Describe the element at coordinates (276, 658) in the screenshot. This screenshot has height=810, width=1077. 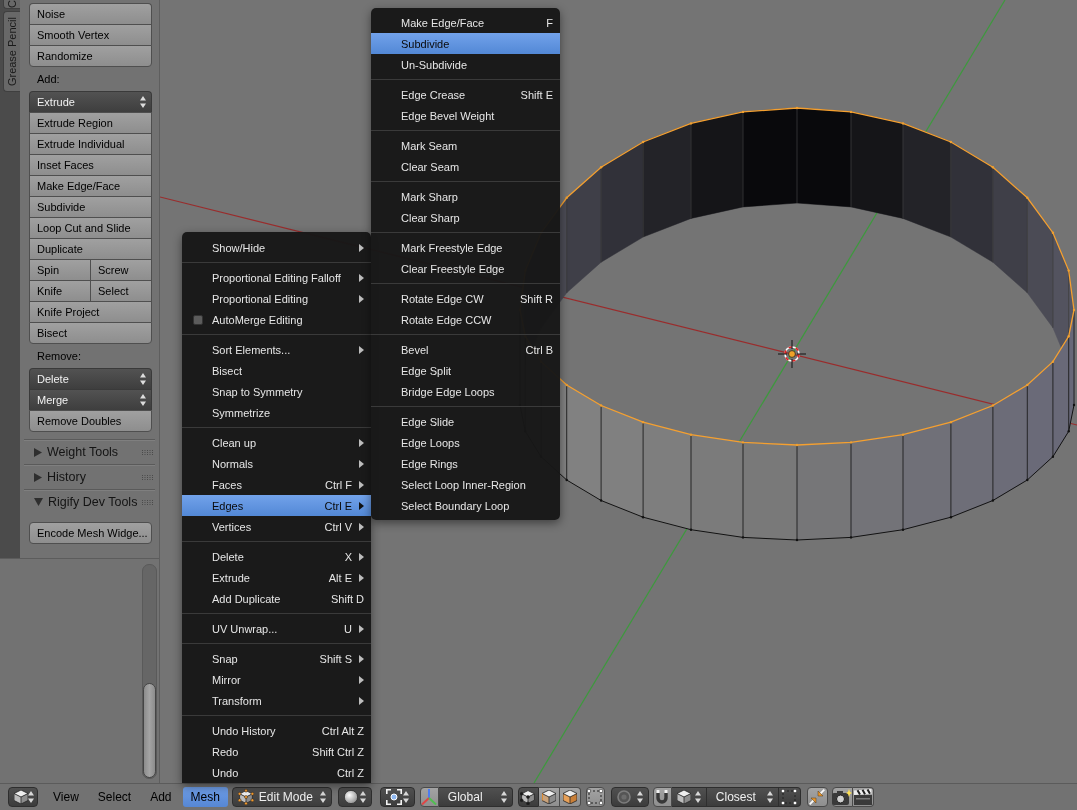
I see `menu-item: Snap Shift S` at that location.